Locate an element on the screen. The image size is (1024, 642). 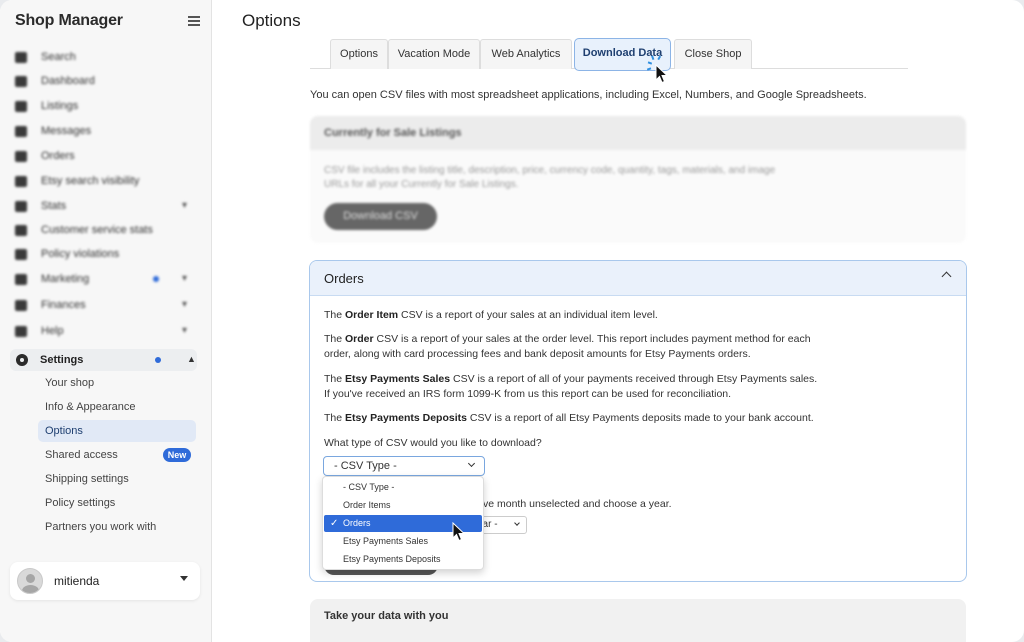
chevron-up-icon: ▲ is located at coordinates (191, 359).